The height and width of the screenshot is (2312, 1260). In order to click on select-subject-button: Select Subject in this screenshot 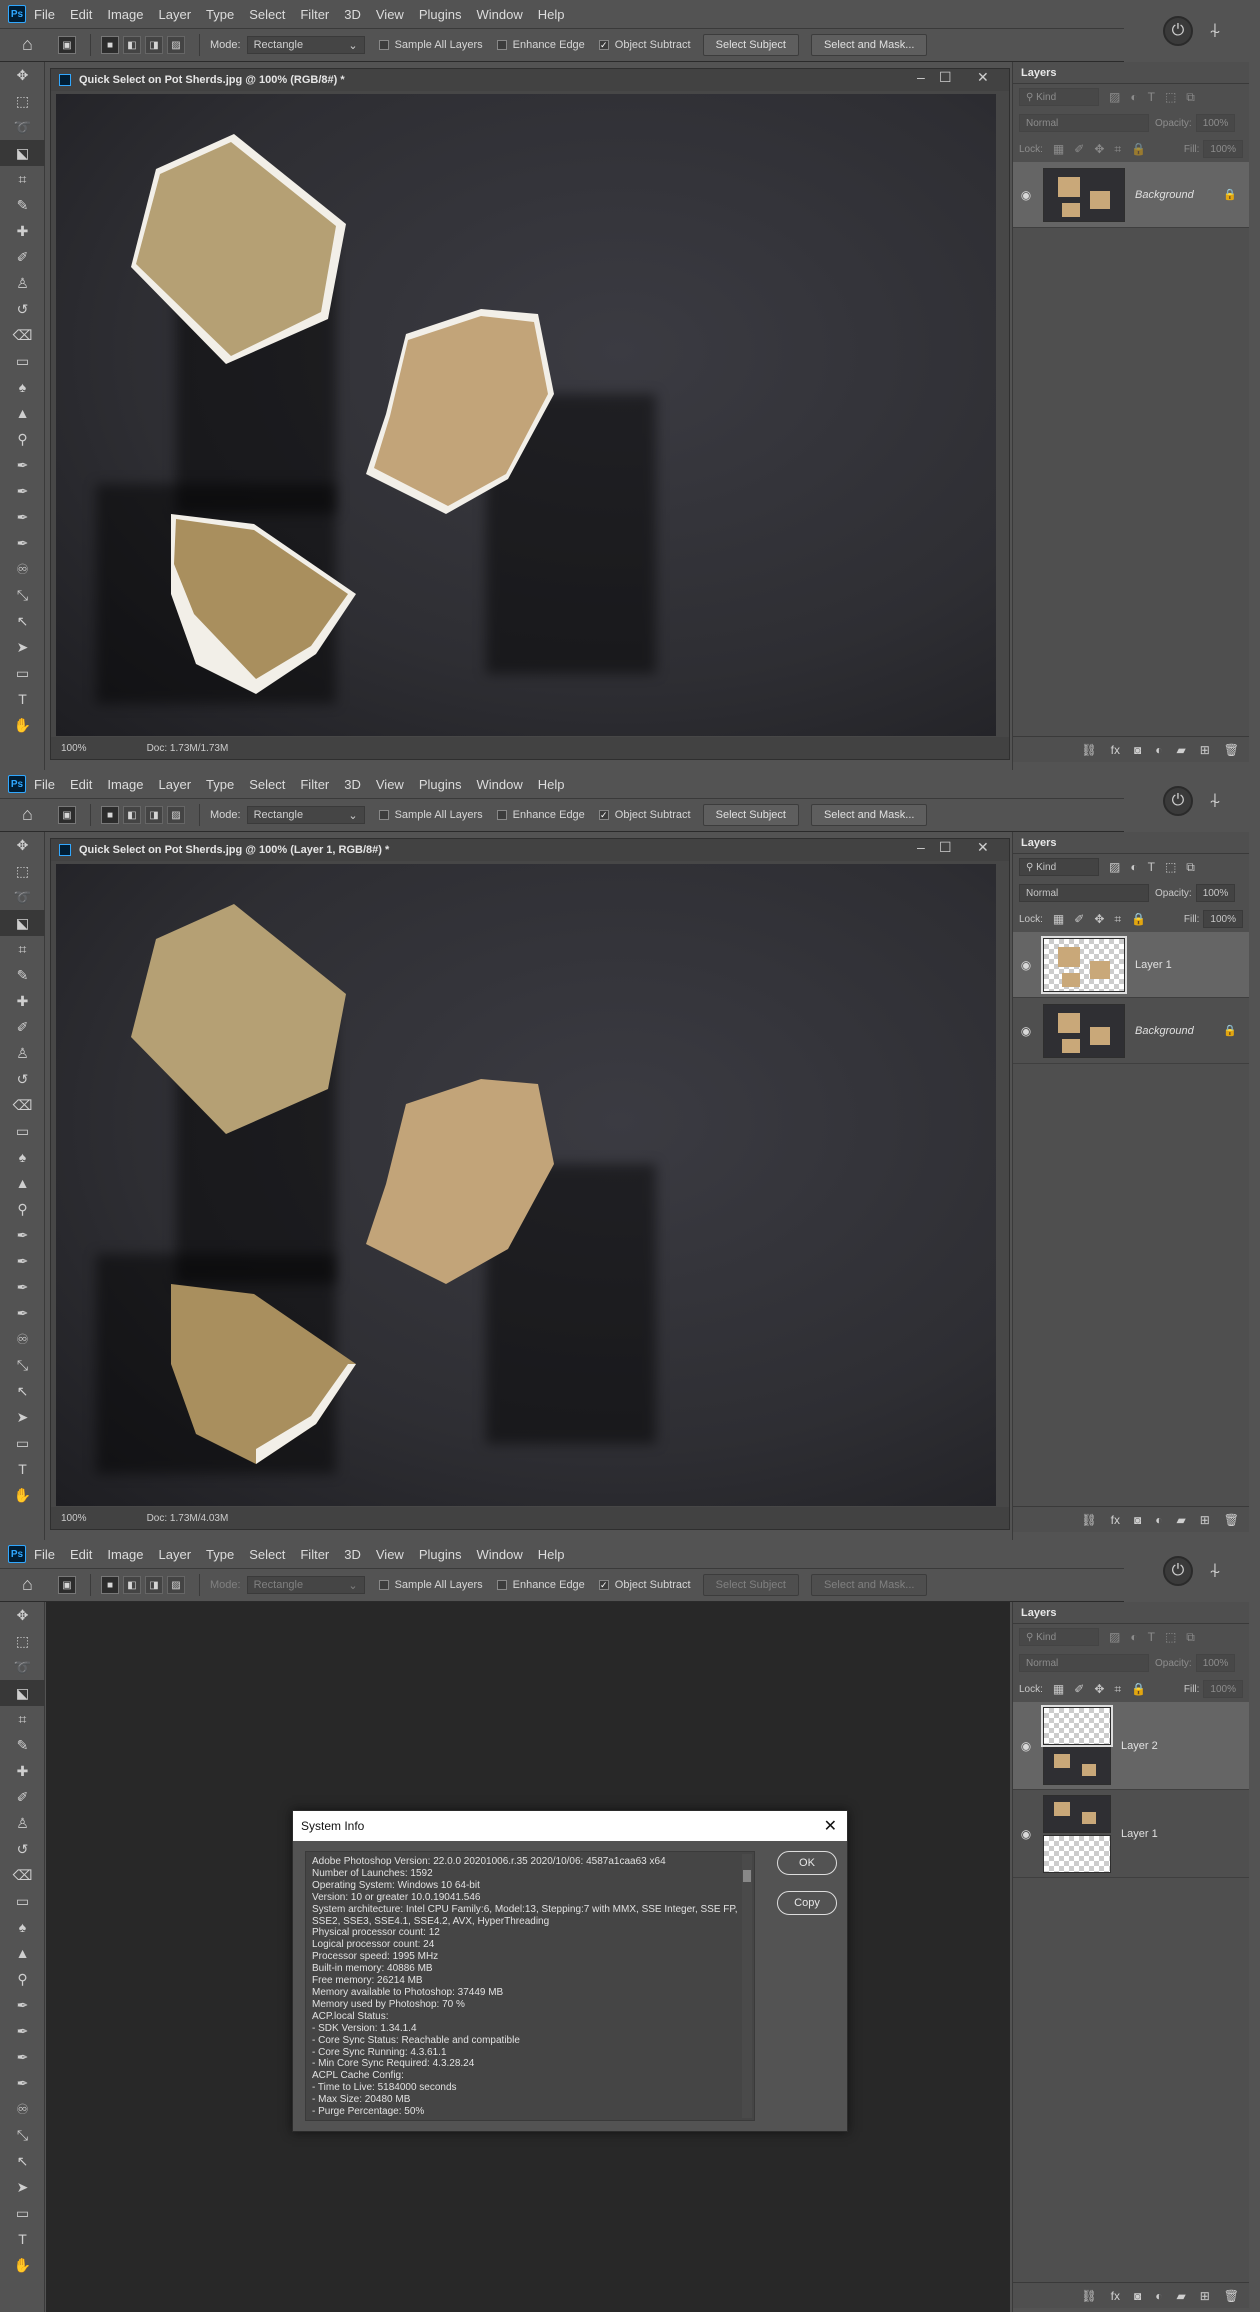, I will do `click(750, 1585)`.